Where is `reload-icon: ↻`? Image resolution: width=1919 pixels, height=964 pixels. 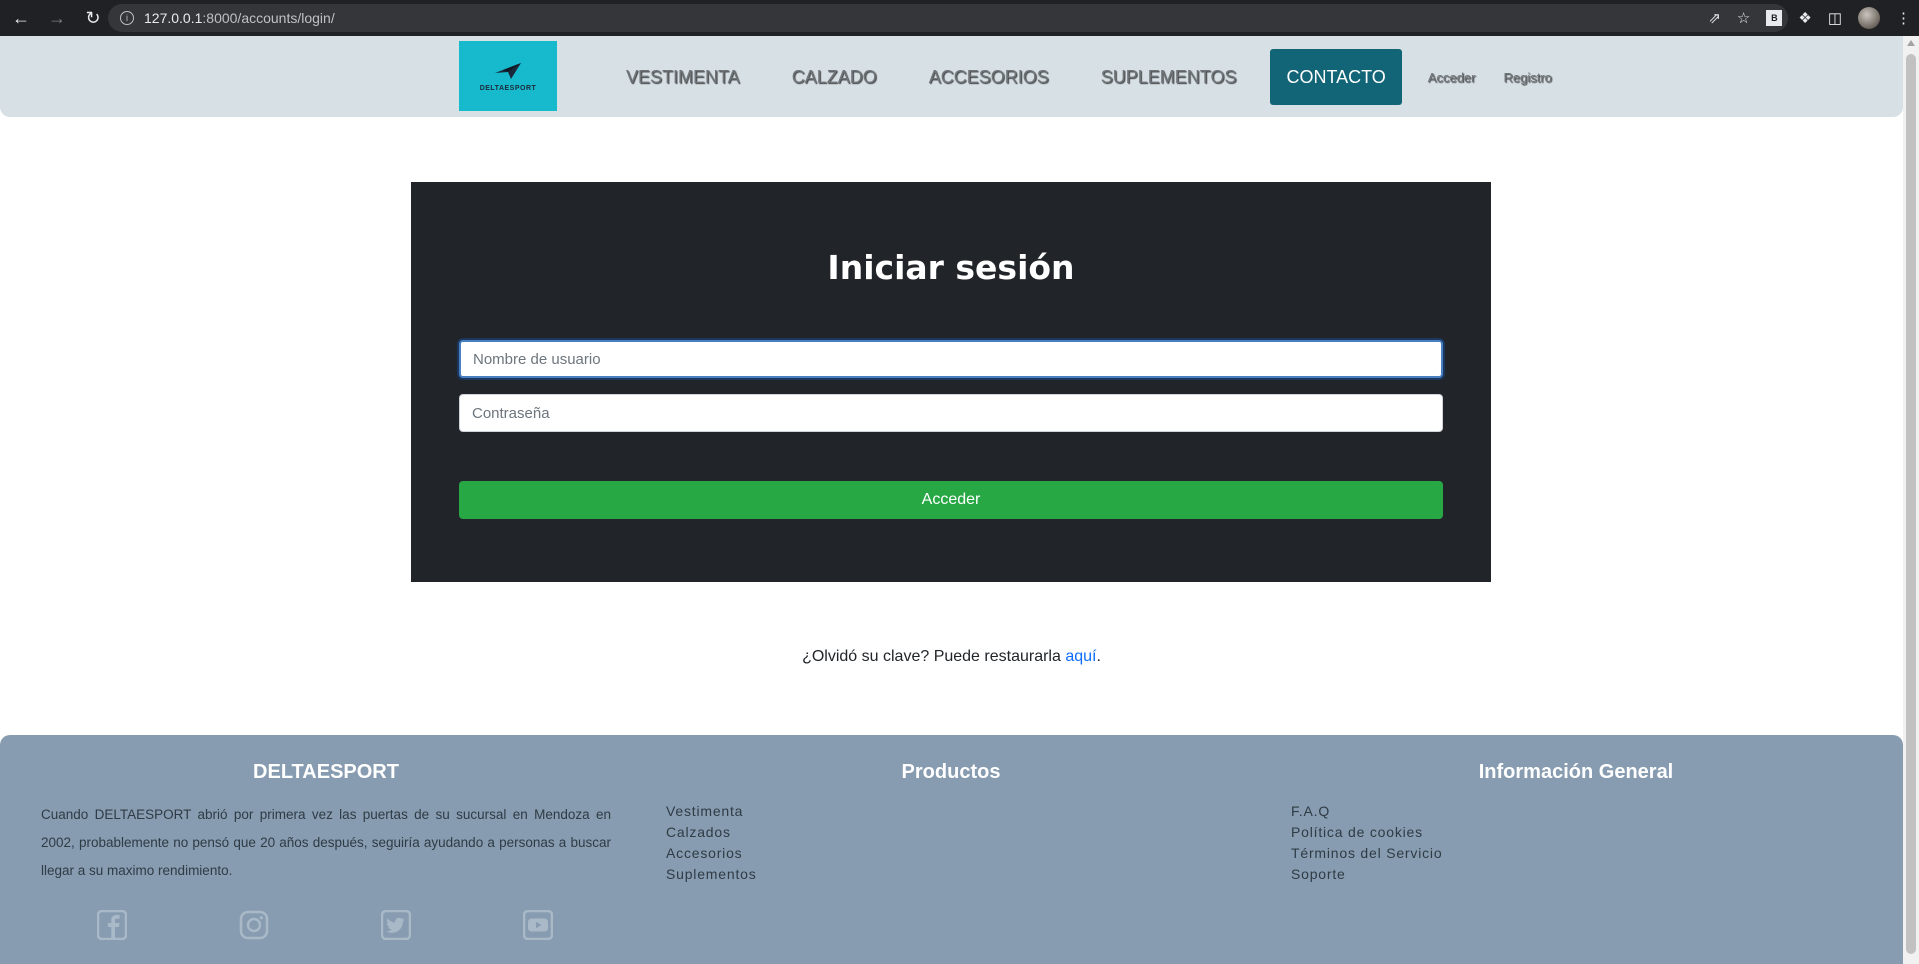 reload-icon: ↻ is located at coordinates (93, 18).